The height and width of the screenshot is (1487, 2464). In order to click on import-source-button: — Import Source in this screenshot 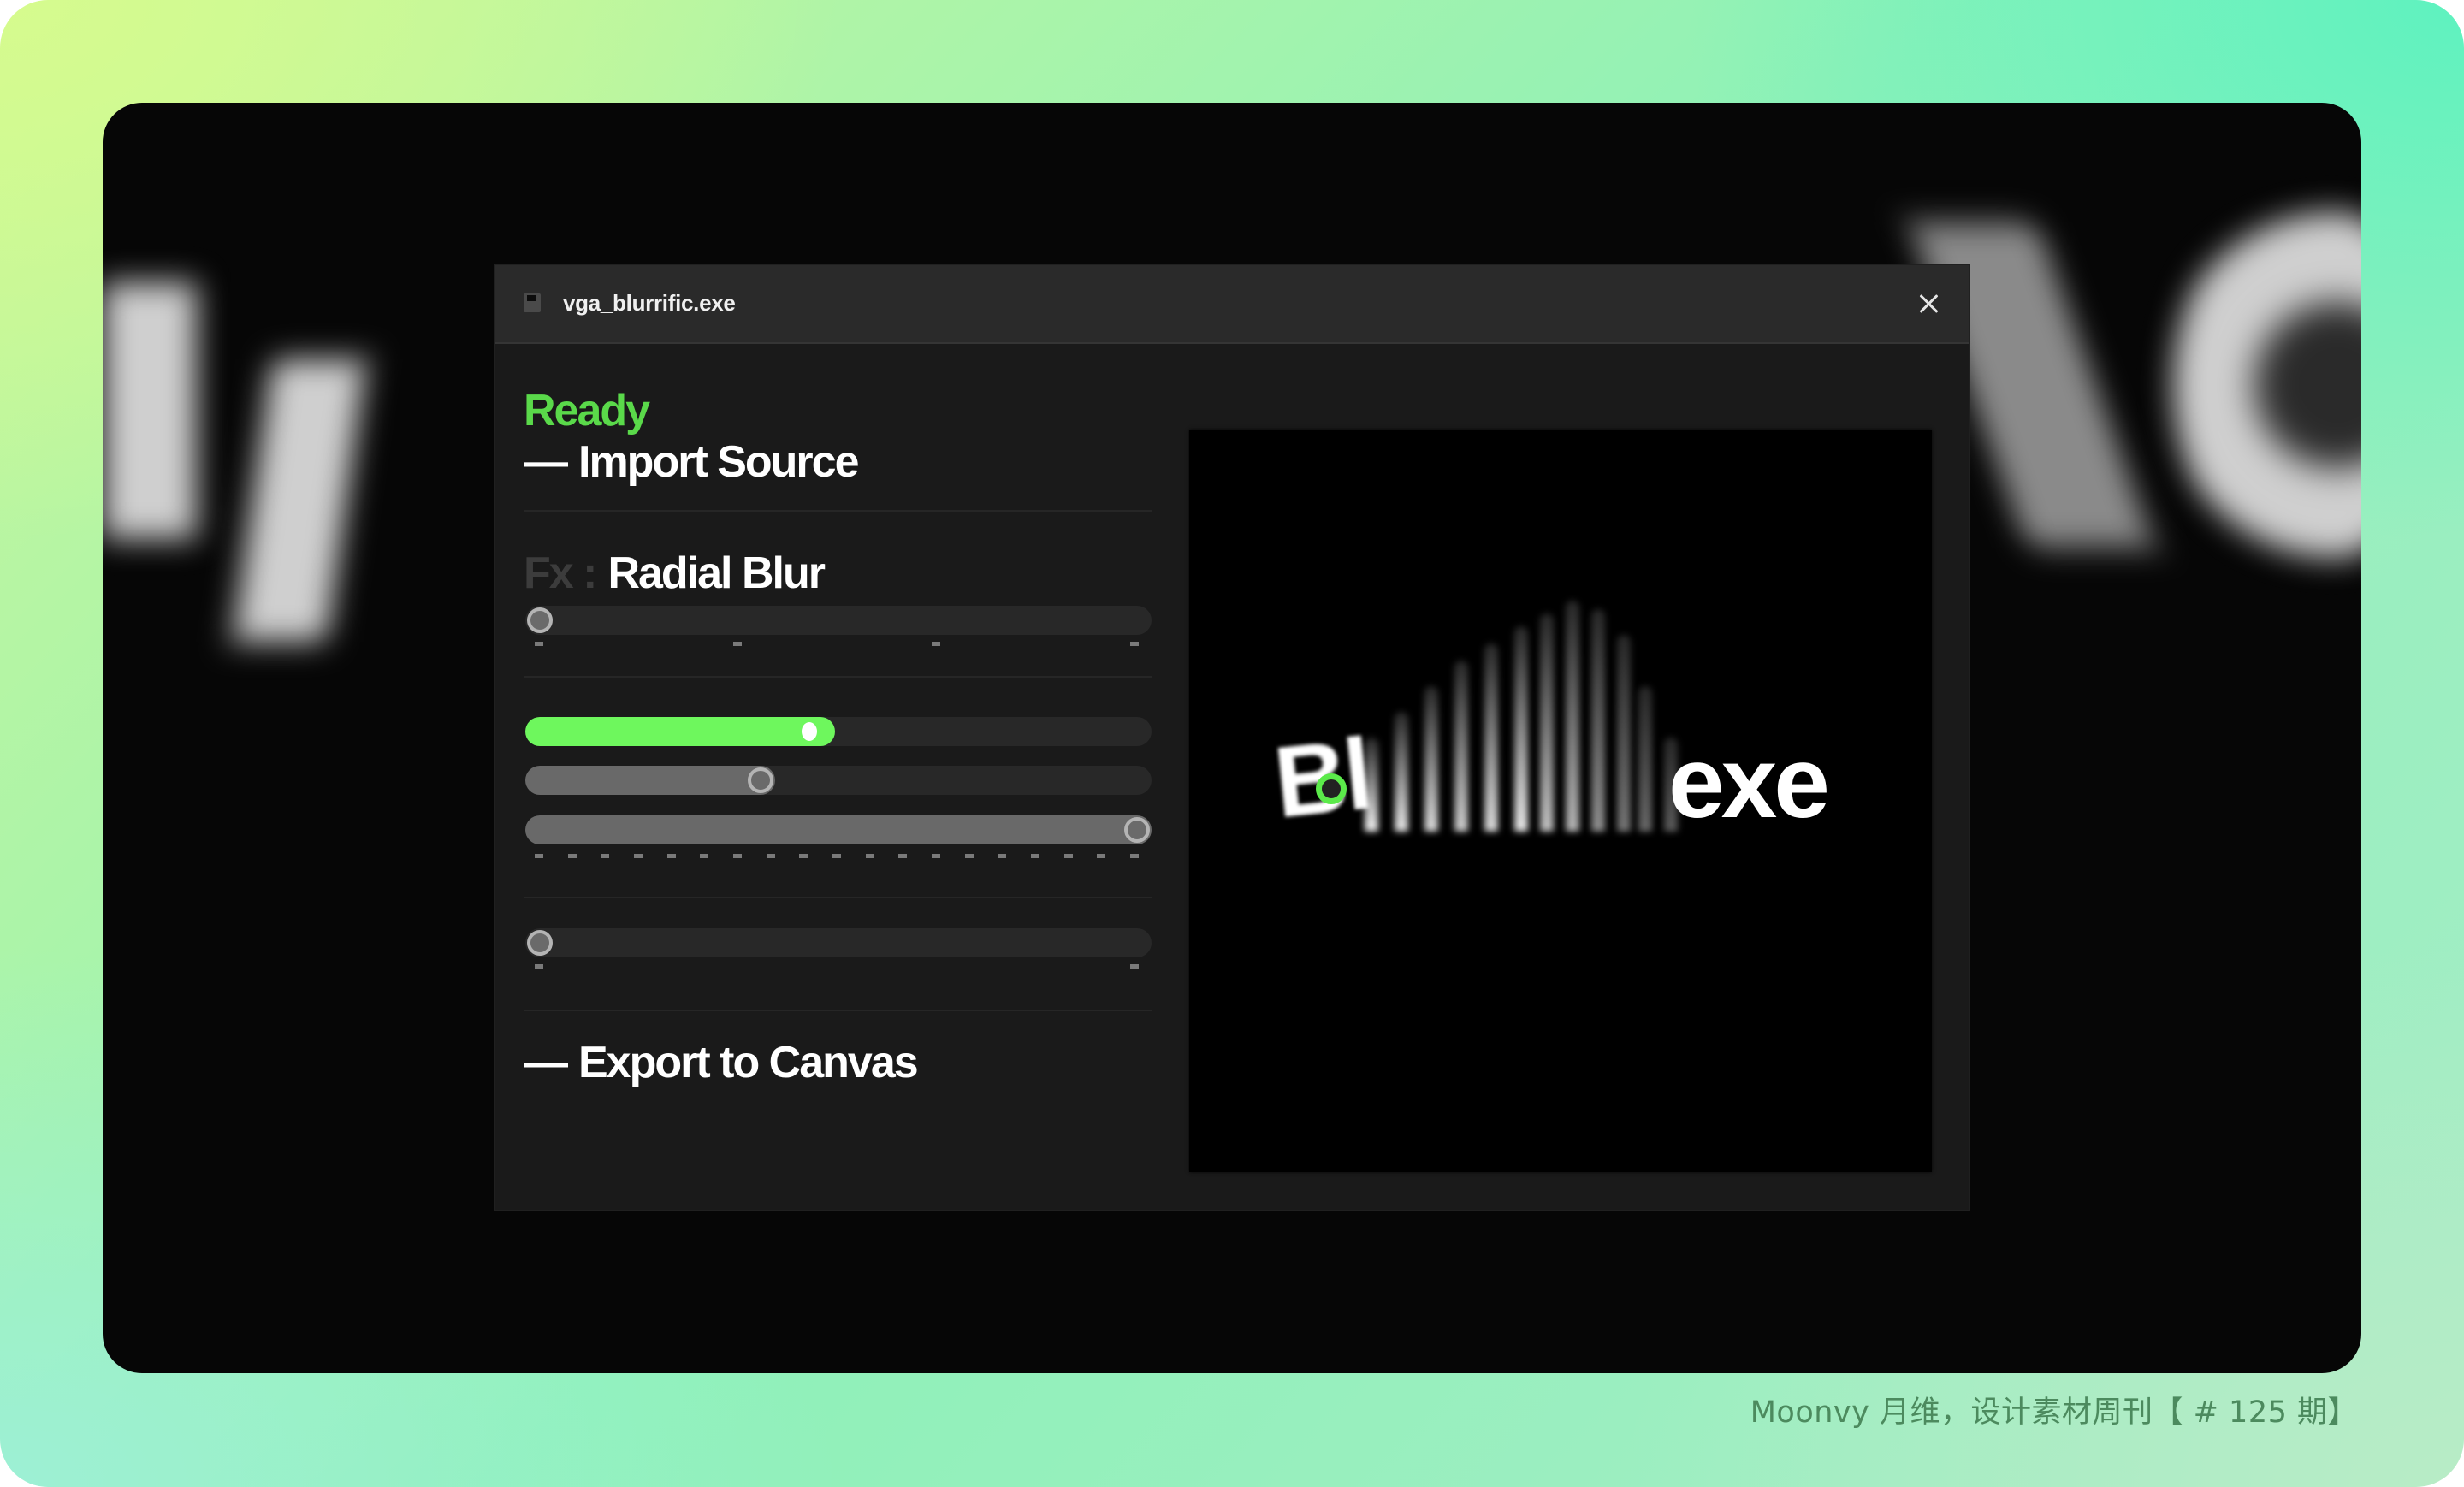, I will do `click(691, 462)`.